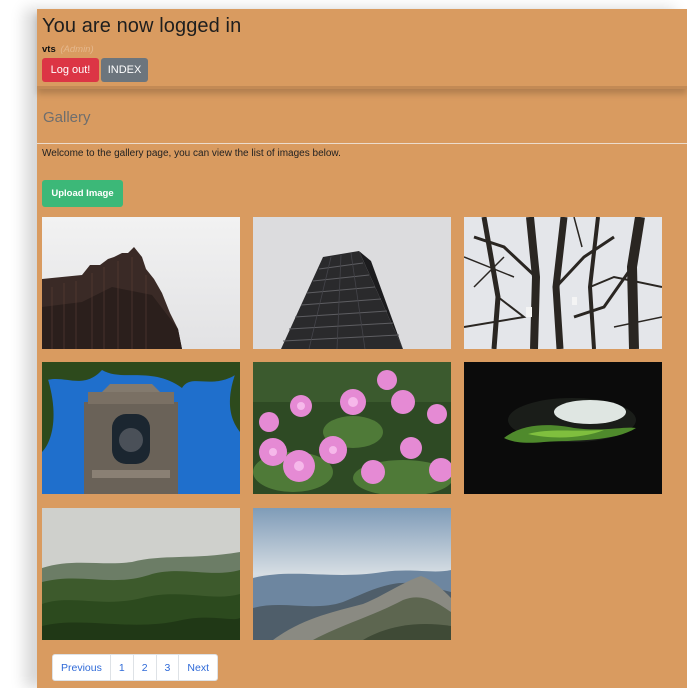  Describe the element at coordinates (81, 667) in the screenshot. I see `pagination-previous: Previous` at that location.